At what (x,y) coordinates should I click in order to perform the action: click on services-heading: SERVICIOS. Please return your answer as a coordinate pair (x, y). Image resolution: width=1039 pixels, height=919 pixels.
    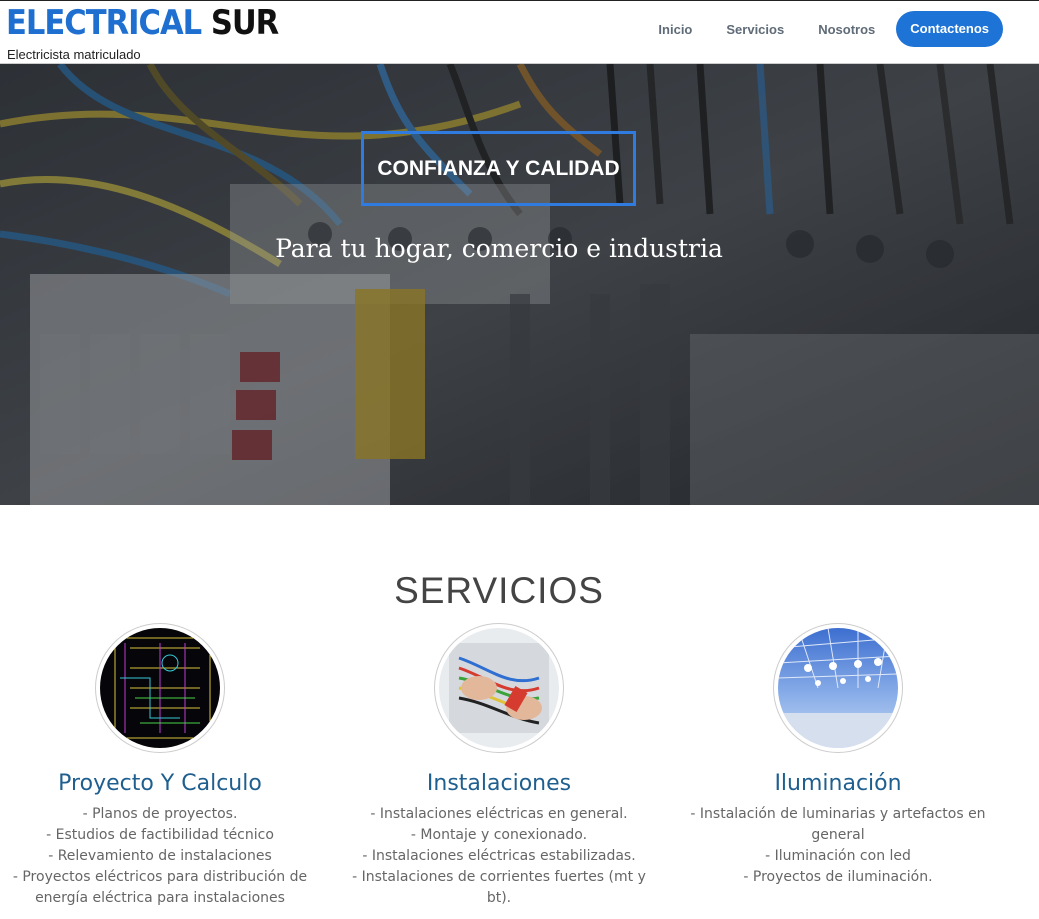
    Looking at the image, I should click on (499, 590).